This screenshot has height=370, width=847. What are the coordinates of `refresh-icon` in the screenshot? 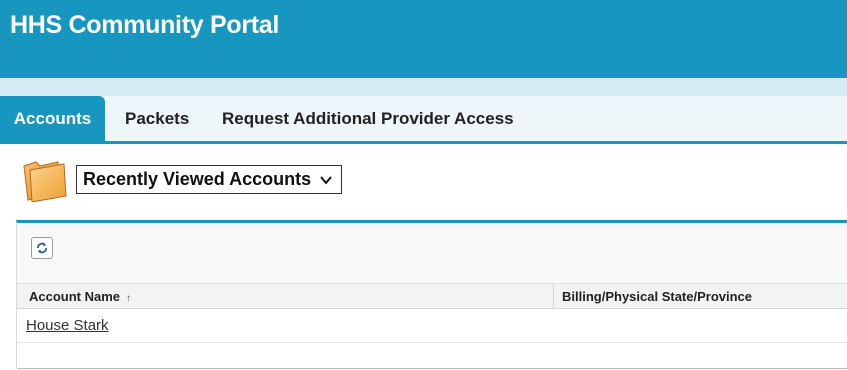 It's located at (42, 248).